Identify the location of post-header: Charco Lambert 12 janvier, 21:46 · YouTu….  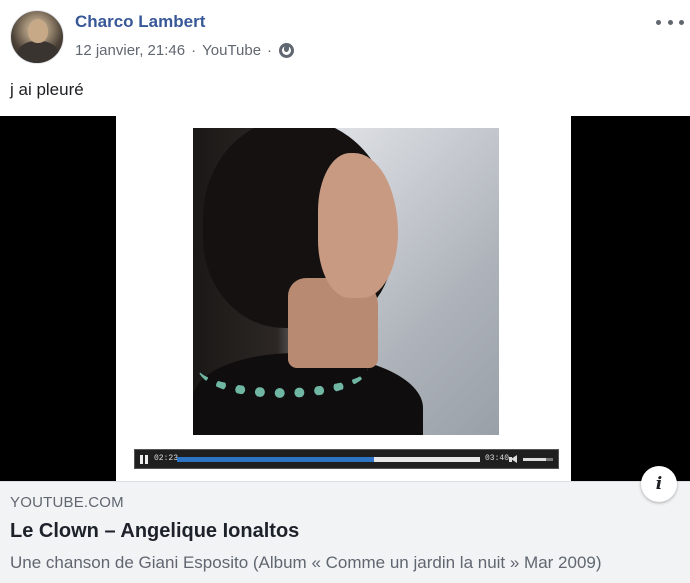
(345, 35).